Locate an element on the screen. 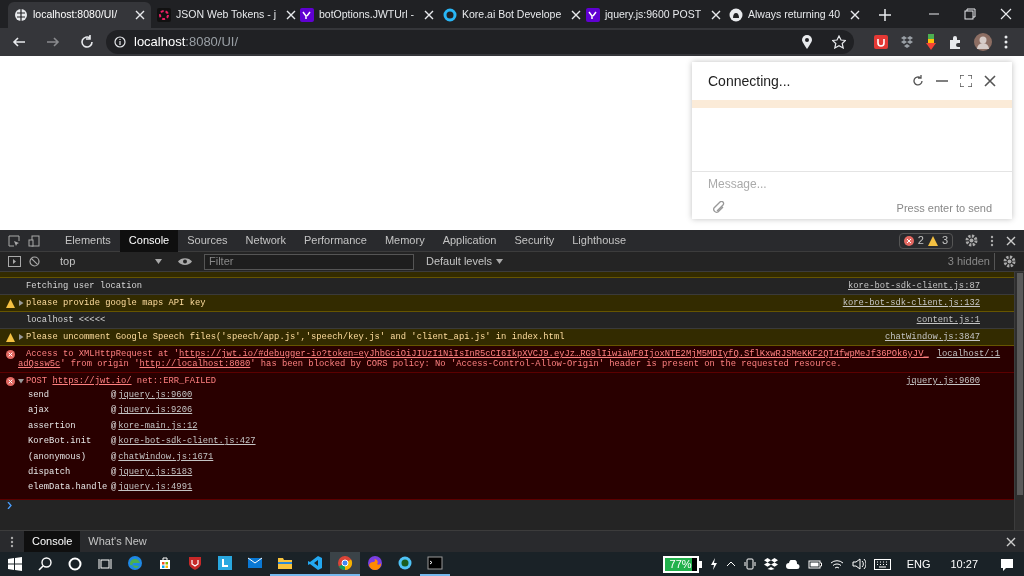 Image resolution: width=1024 pixels, height=576 pixels. panel-tab: Network is located at coordinates (265, 240).